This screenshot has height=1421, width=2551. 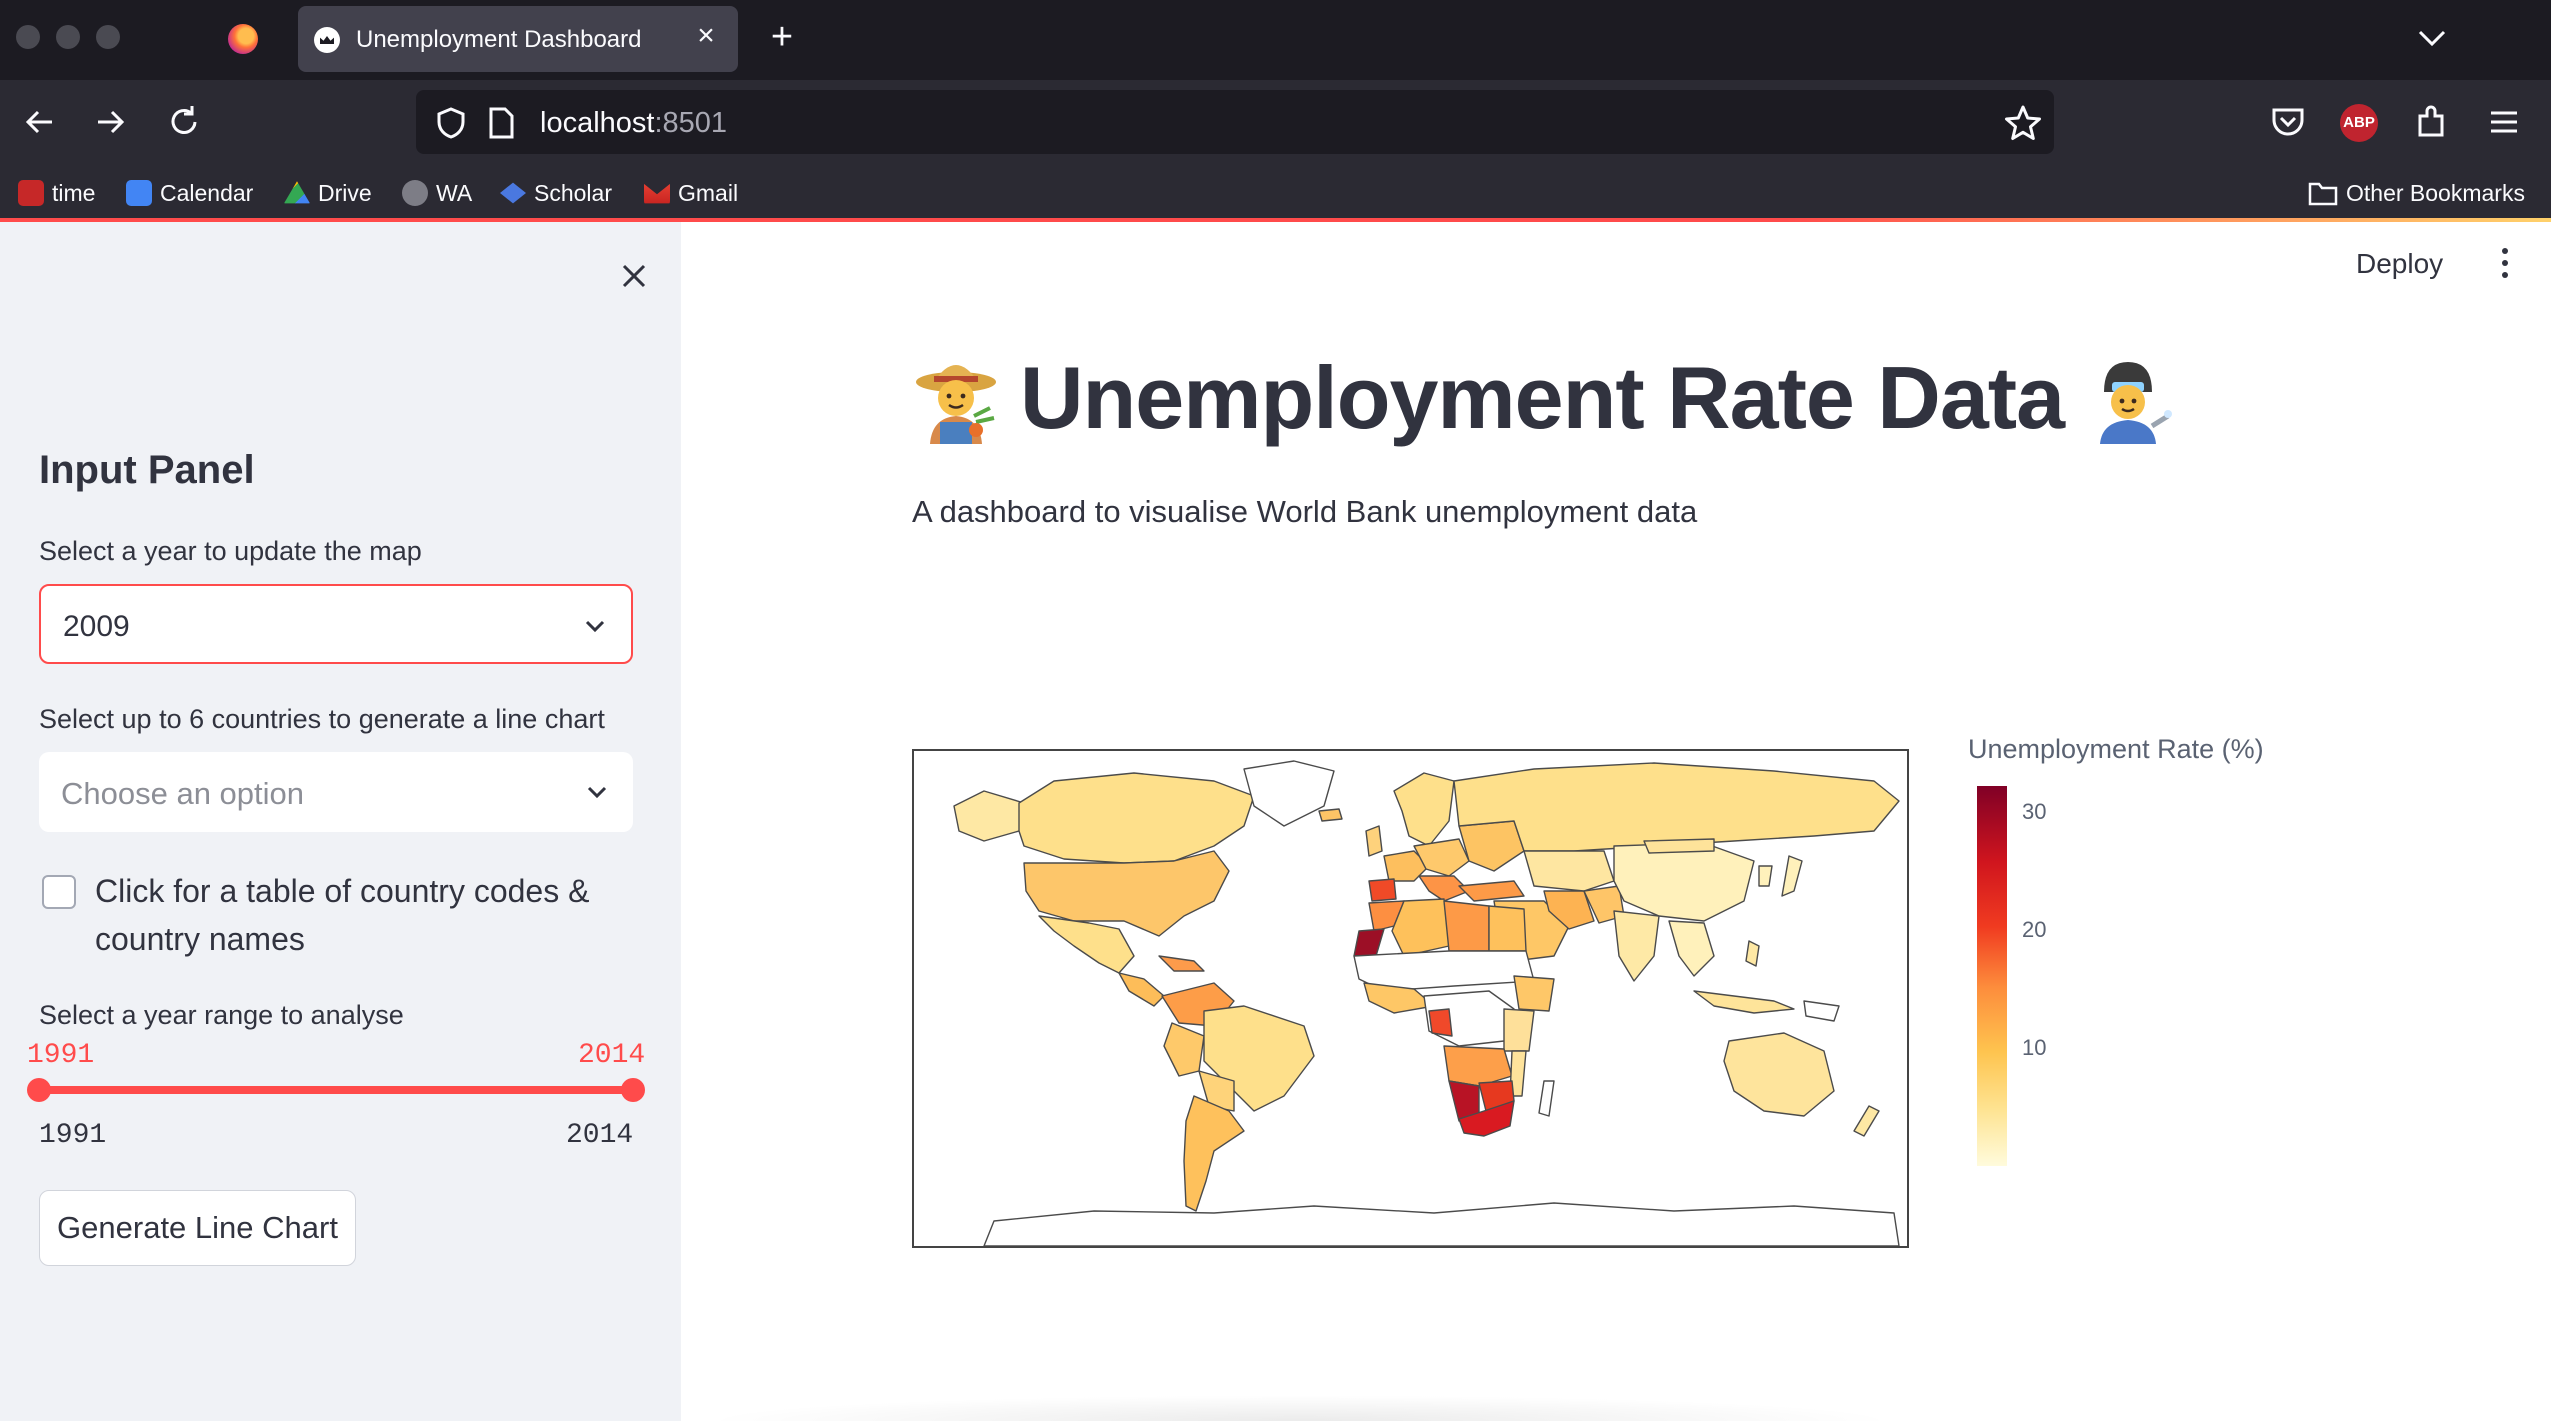 I want to click on map-region-western-sahara, so click(x=1369, y=942).